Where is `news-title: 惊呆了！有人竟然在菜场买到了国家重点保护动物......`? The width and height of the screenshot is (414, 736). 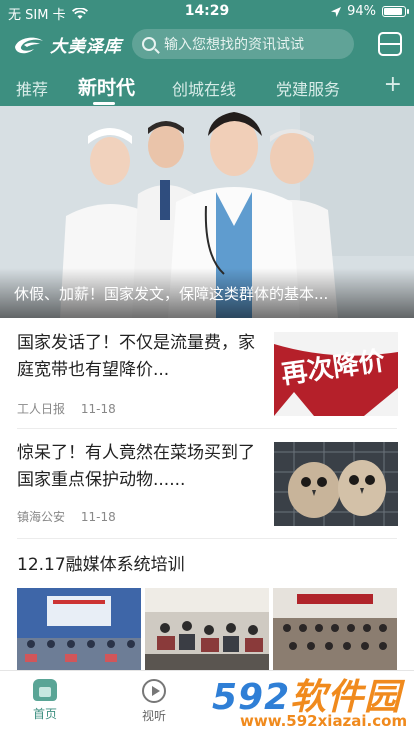 news-title: 惊呆了！有人竟然在菜场买到了国家重点保护动物...... is located at coordinates (136, 466).